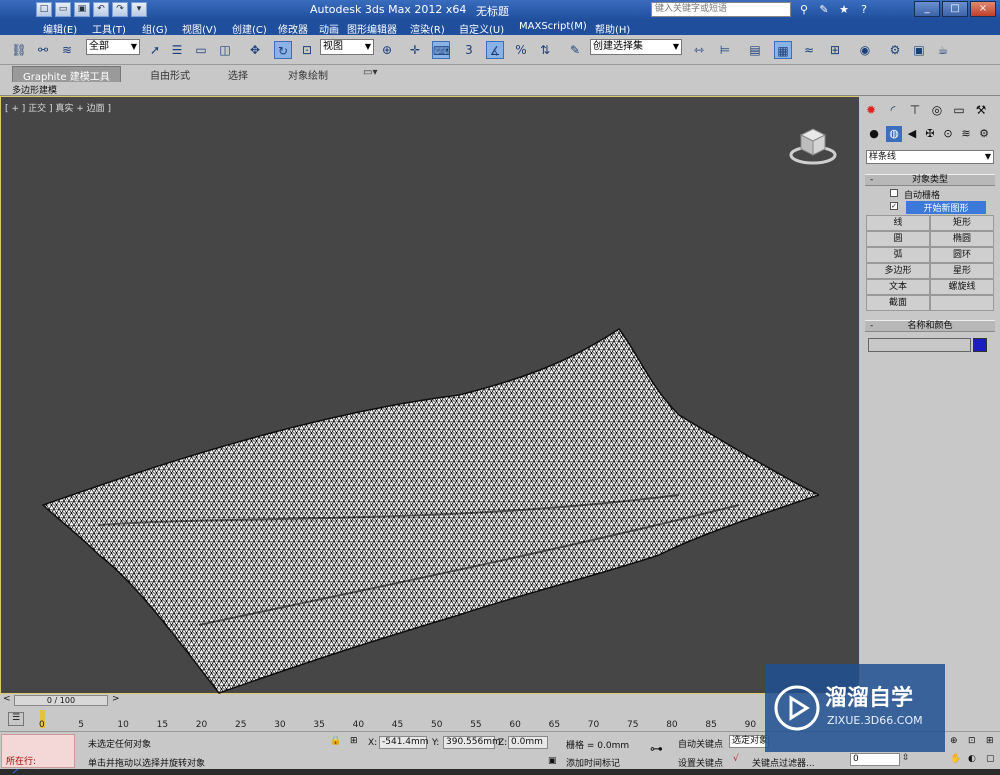 This screenshot has height=775, width=1000. Describe the element at coordinates (347, 47) in the screenshot. I see `reference-coord-dropdown: 视图 ▼` at that location.